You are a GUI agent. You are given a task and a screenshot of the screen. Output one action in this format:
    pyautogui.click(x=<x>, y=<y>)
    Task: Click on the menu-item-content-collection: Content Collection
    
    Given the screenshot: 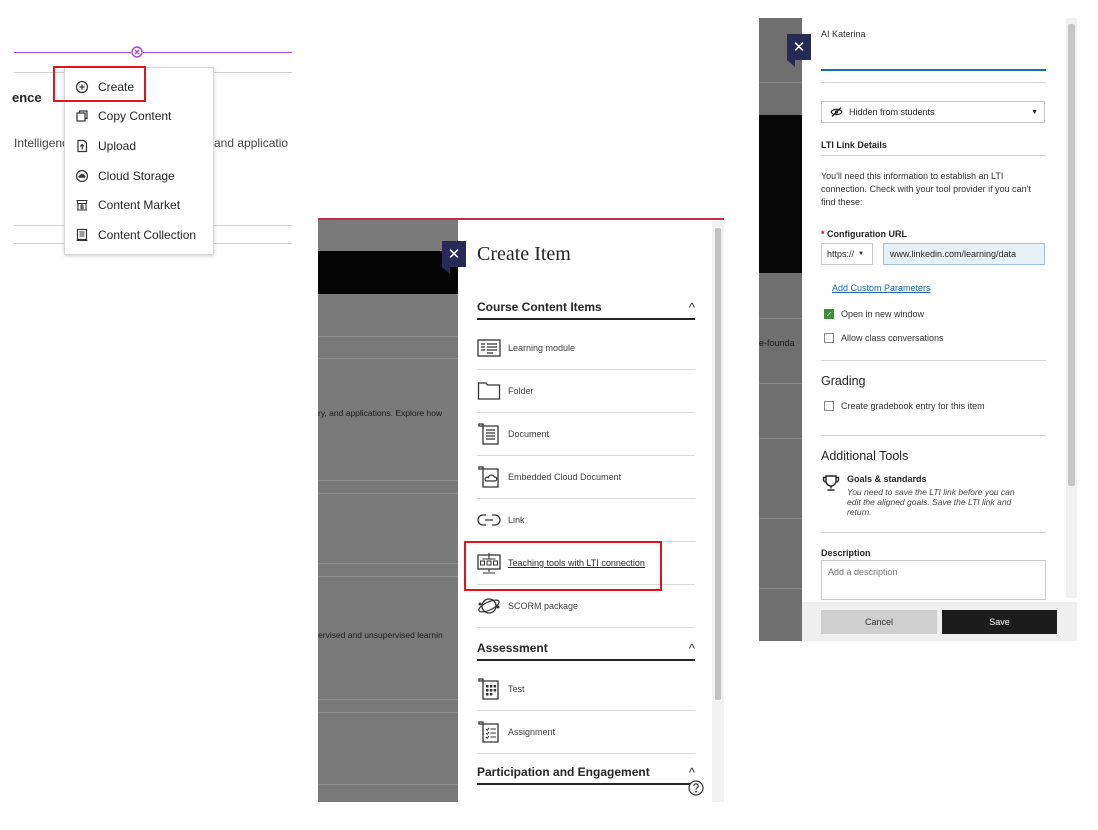 What is the action you would take?
    pyautogui.click(x=139, y=235)
    